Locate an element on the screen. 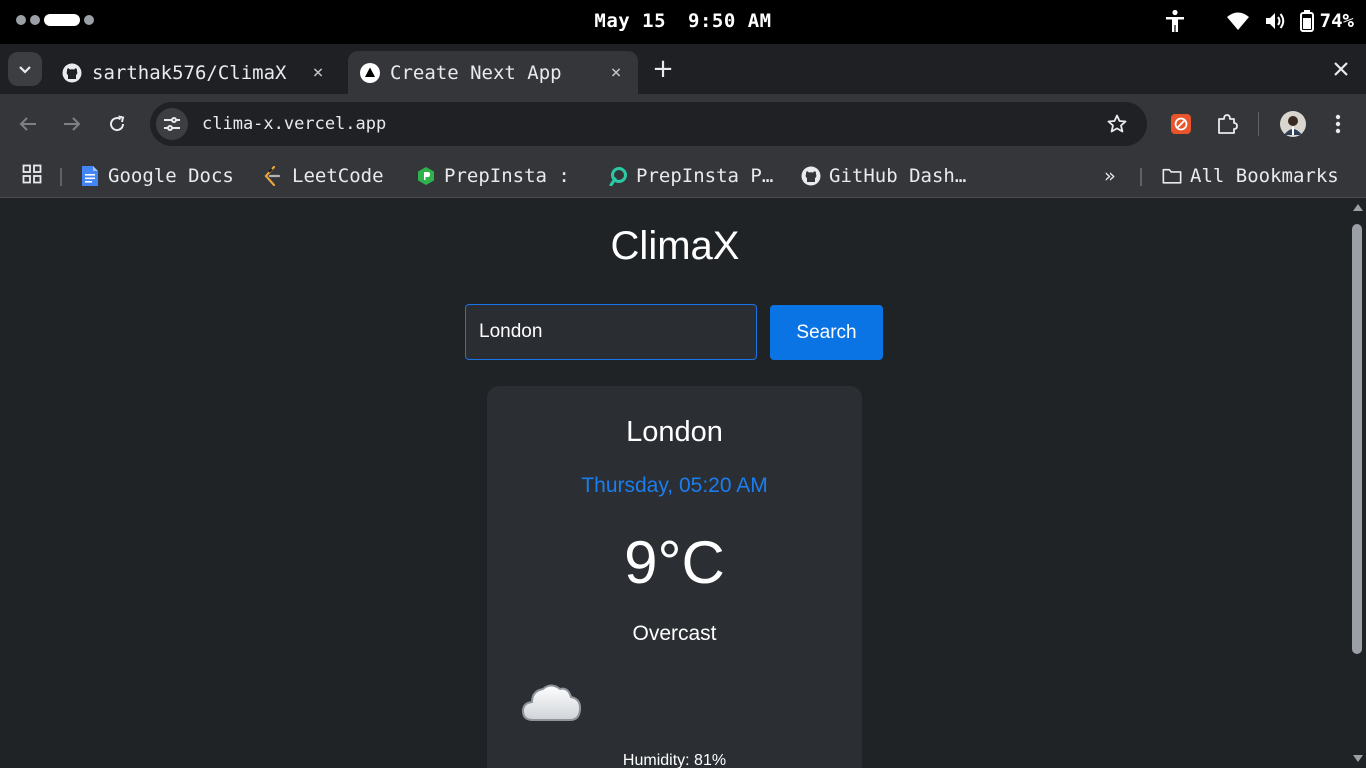  more-vert-icon is located at coordinates (1338, 124).